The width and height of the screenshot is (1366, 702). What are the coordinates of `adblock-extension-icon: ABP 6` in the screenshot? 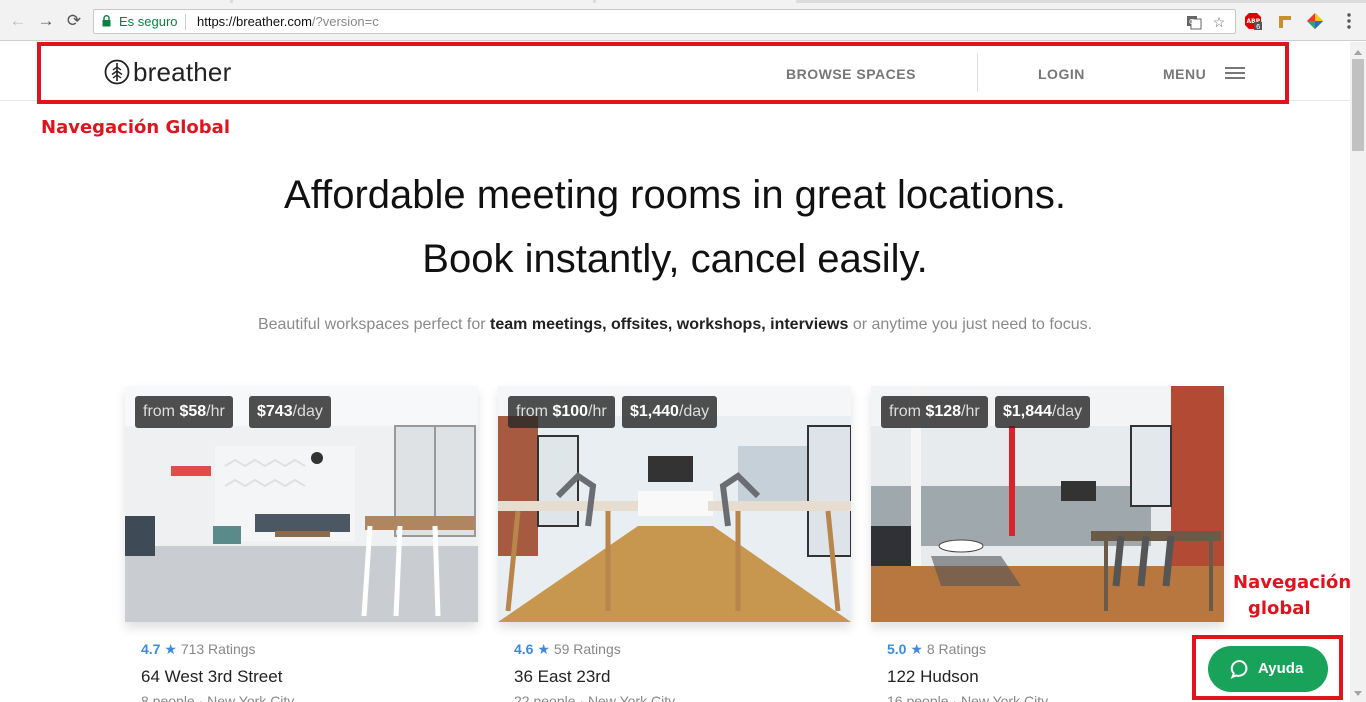 It's located at (1253, 21).